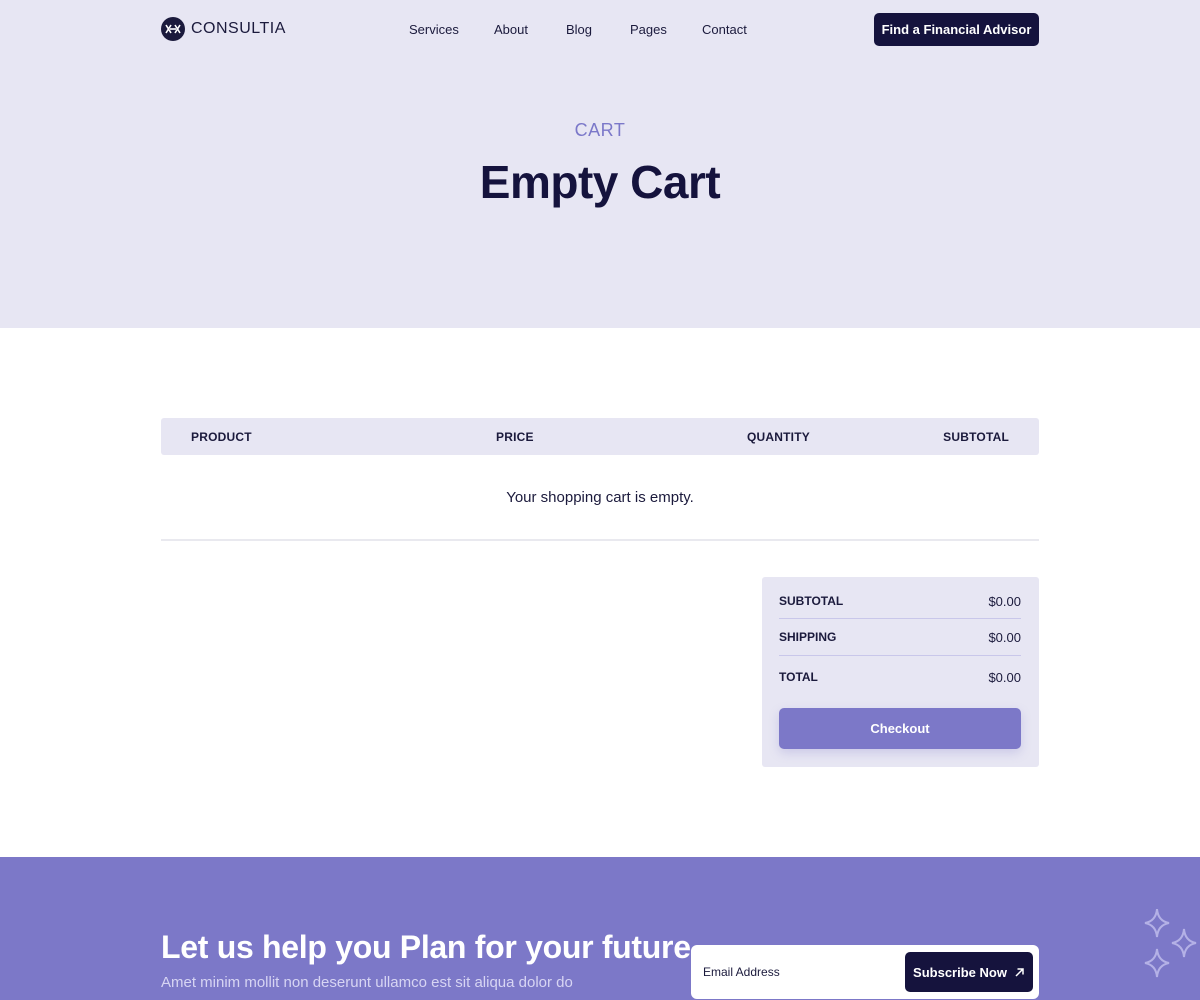  What do you see at coordinates (798, 677) in the screenshot?
I see `totals-label: TOTAL` at bounding box center [798, 677].